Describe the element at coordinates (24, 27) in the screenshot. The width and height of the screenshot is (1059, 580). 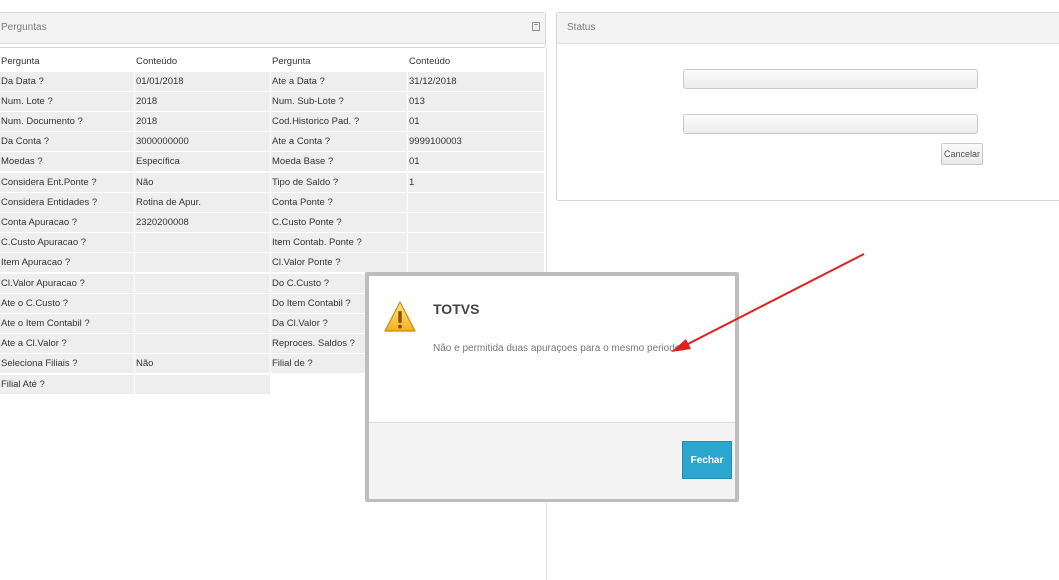
I see `perguntas-panel-title: Perguntas` at that location.